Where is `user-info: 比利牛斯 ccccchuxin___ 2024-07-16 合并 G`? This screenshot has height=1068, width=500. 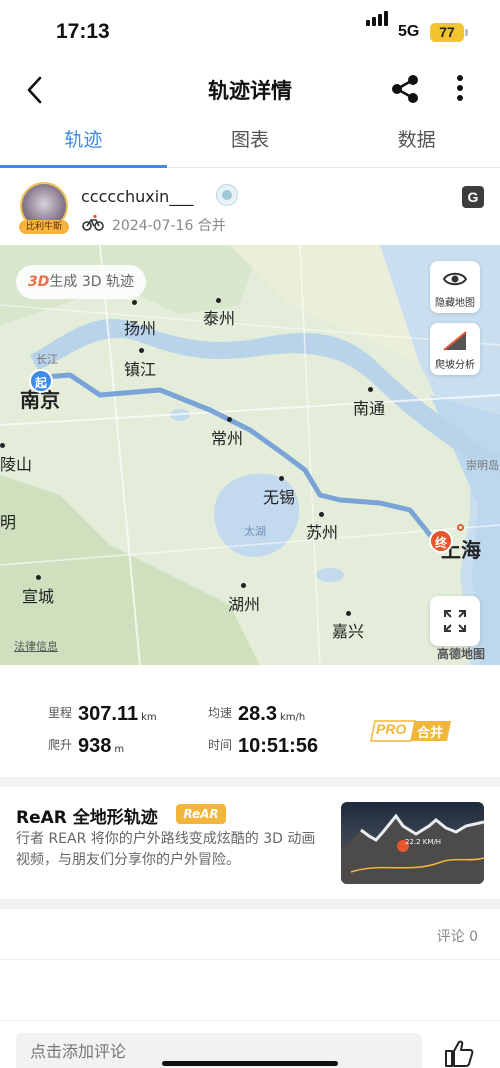 user-info: 比利牛斯 ccccchuxin___ 2024-07-16 合并 G is located at coordinates (250, 206).